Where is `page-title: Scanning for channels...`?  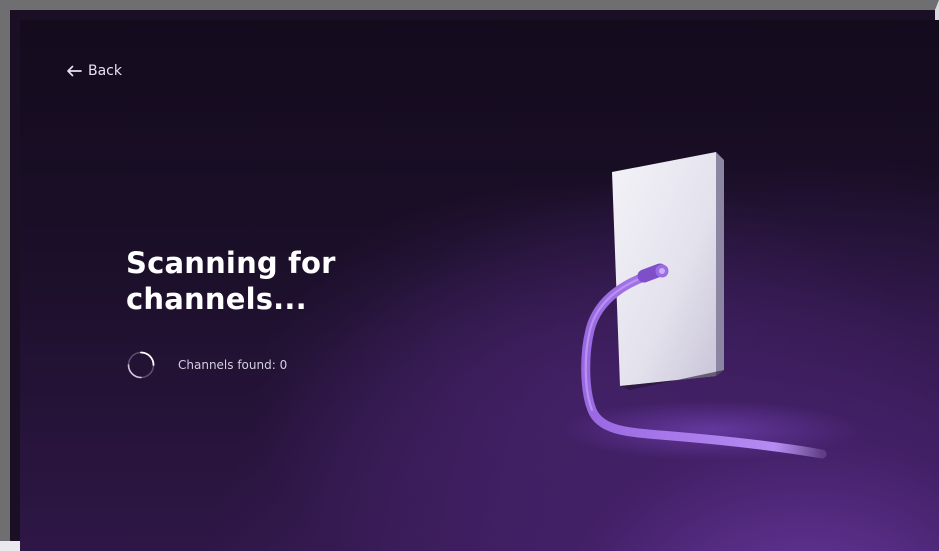 page-title: Scanning for channels... is located at coordinates (276, 281).